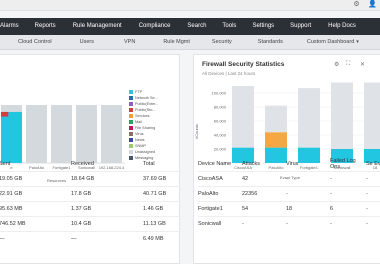 The image size is (380, 264). What do you see at coordinates (220, 179) in the screenshot?
I see `cell-device: CiscoASA` at bounding box center [220, 179].